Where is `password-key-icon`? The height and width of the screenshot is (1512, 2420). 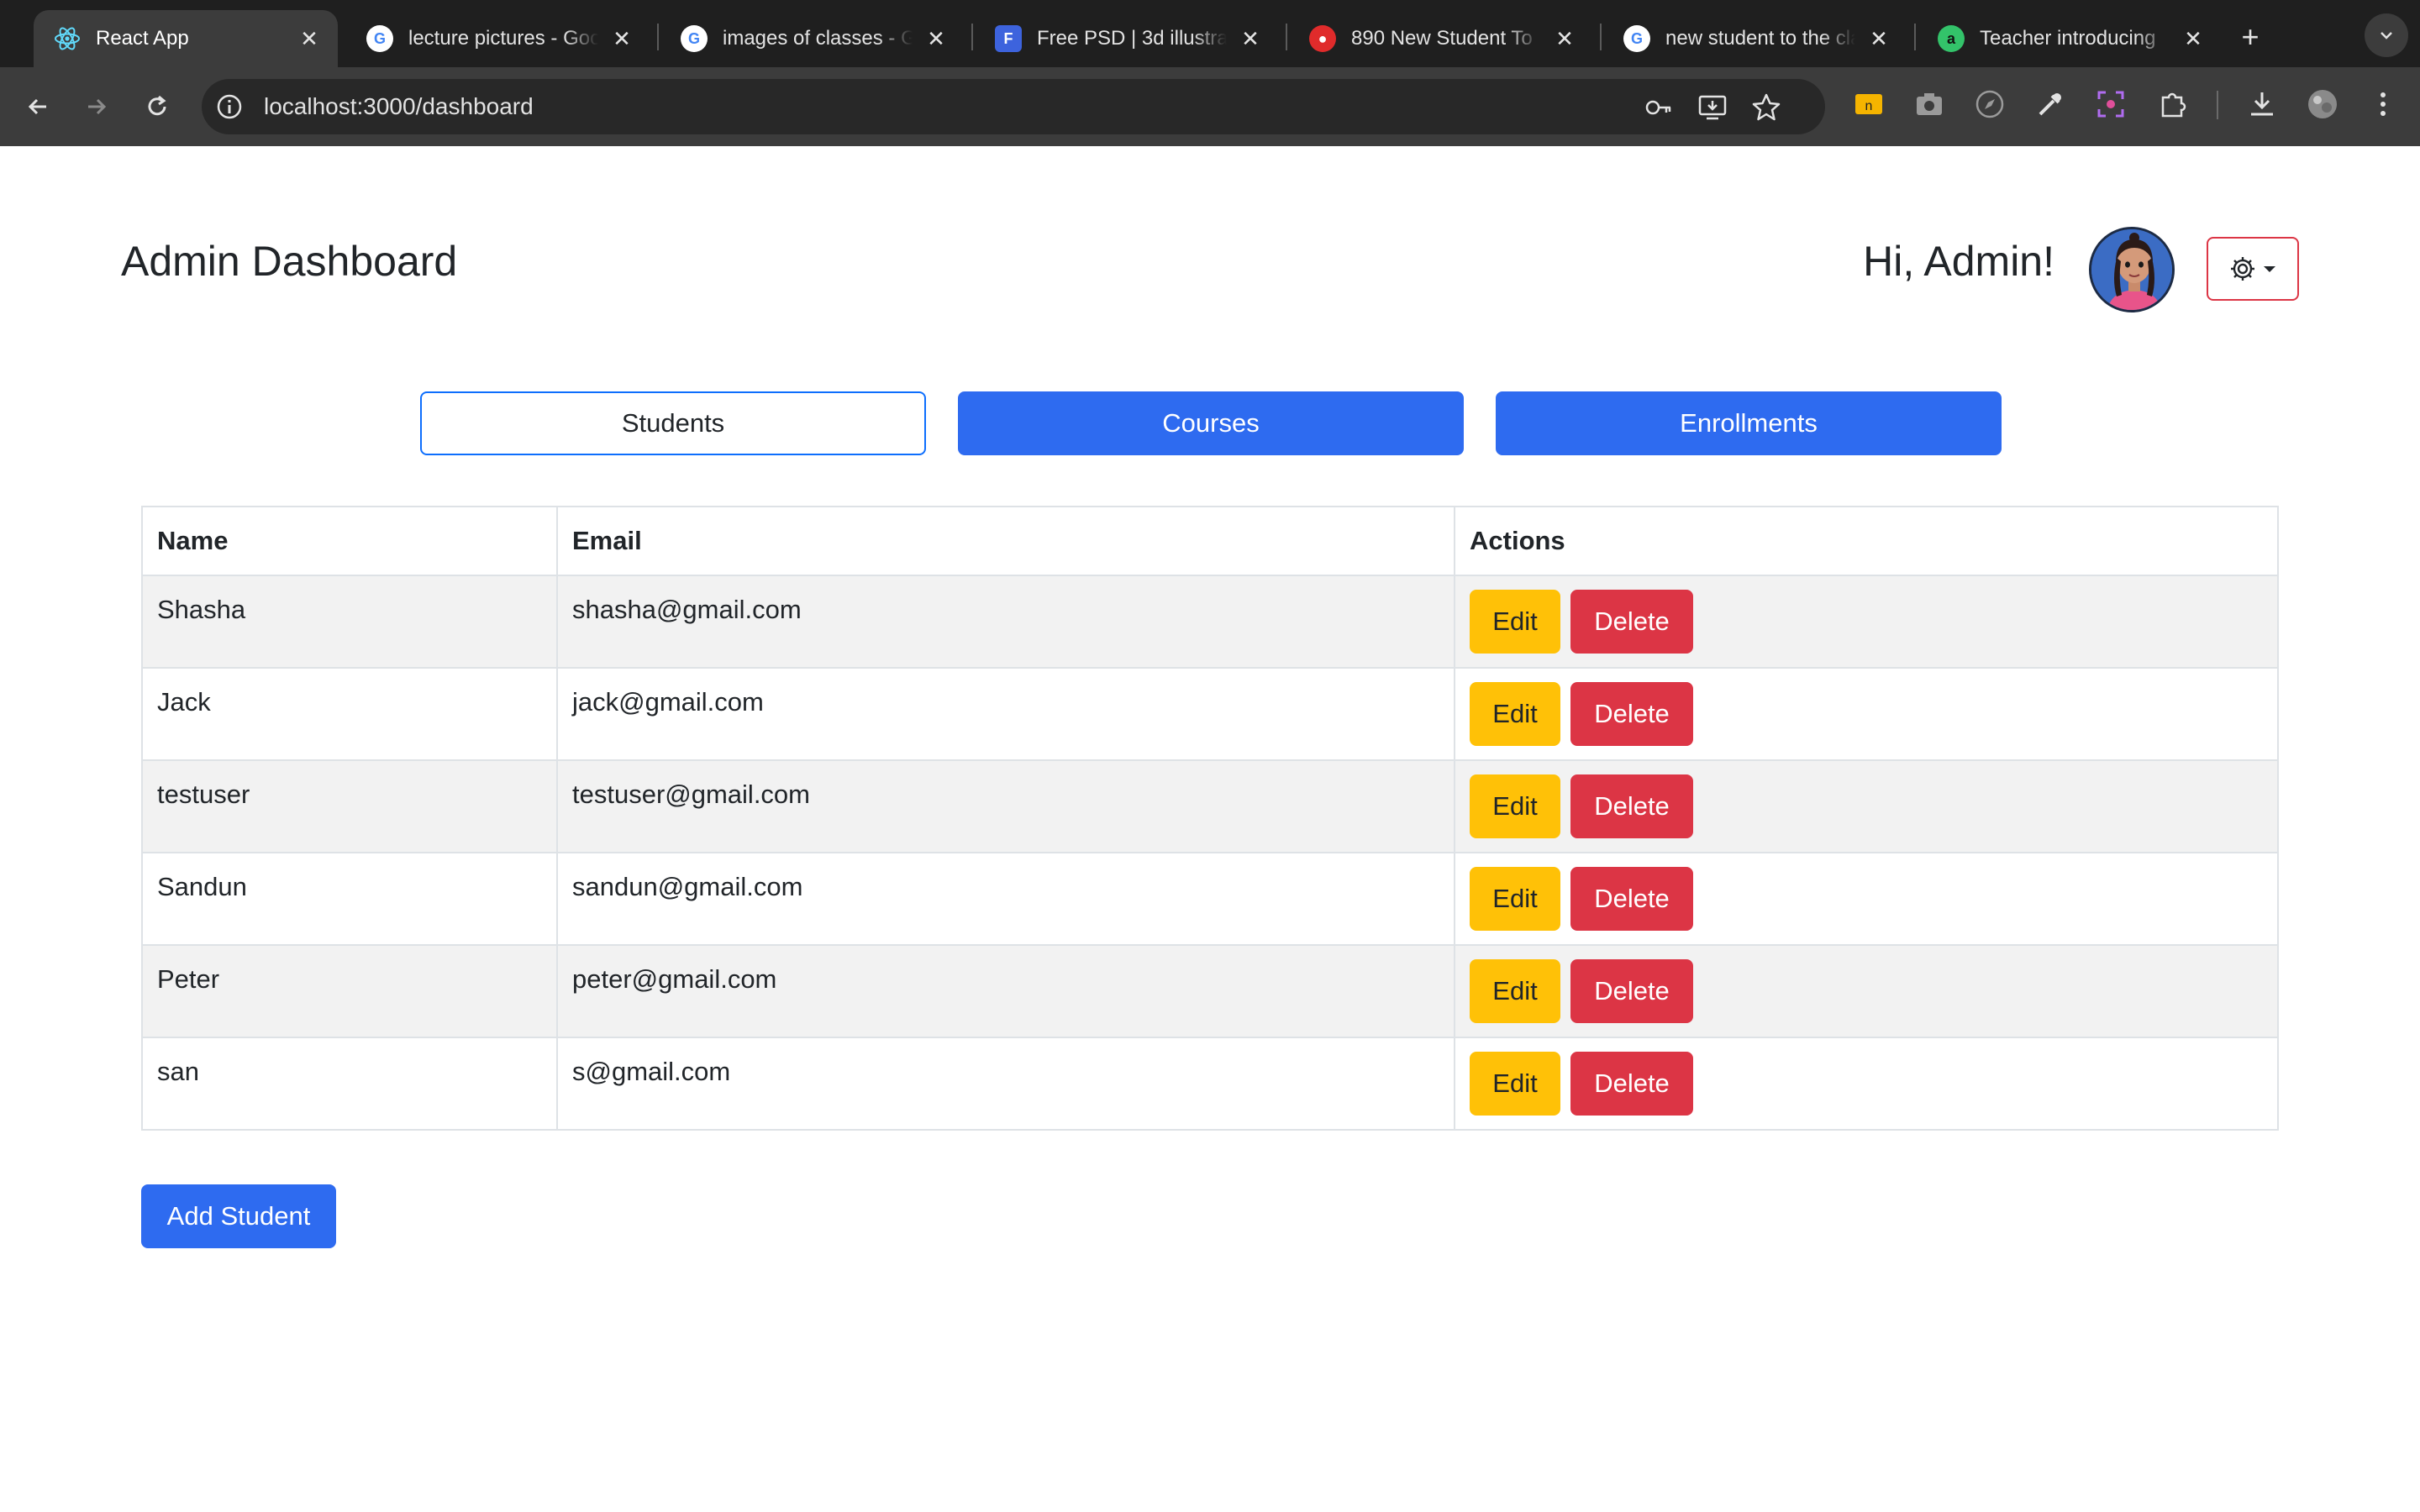 password-key-icon is located at coordinates (1659, 107).